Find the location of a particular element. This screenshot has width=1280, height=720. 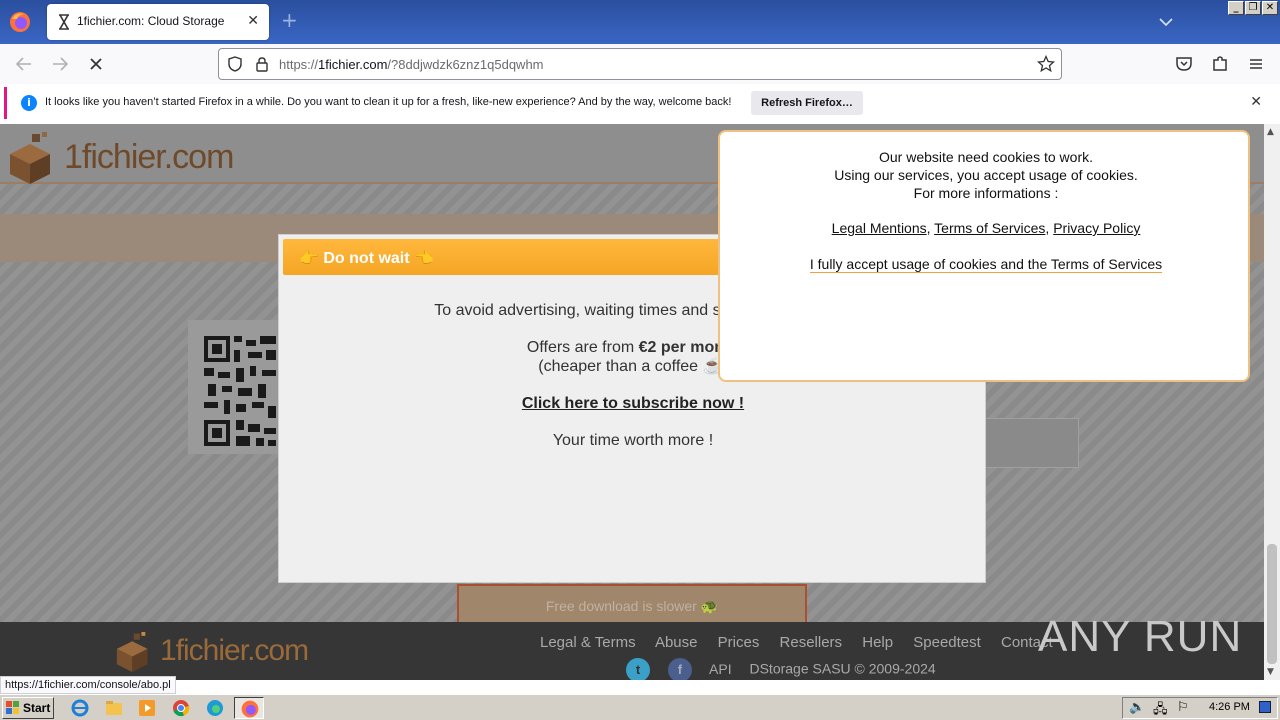

file-explorer-icon is located at coordinates (114, 708).